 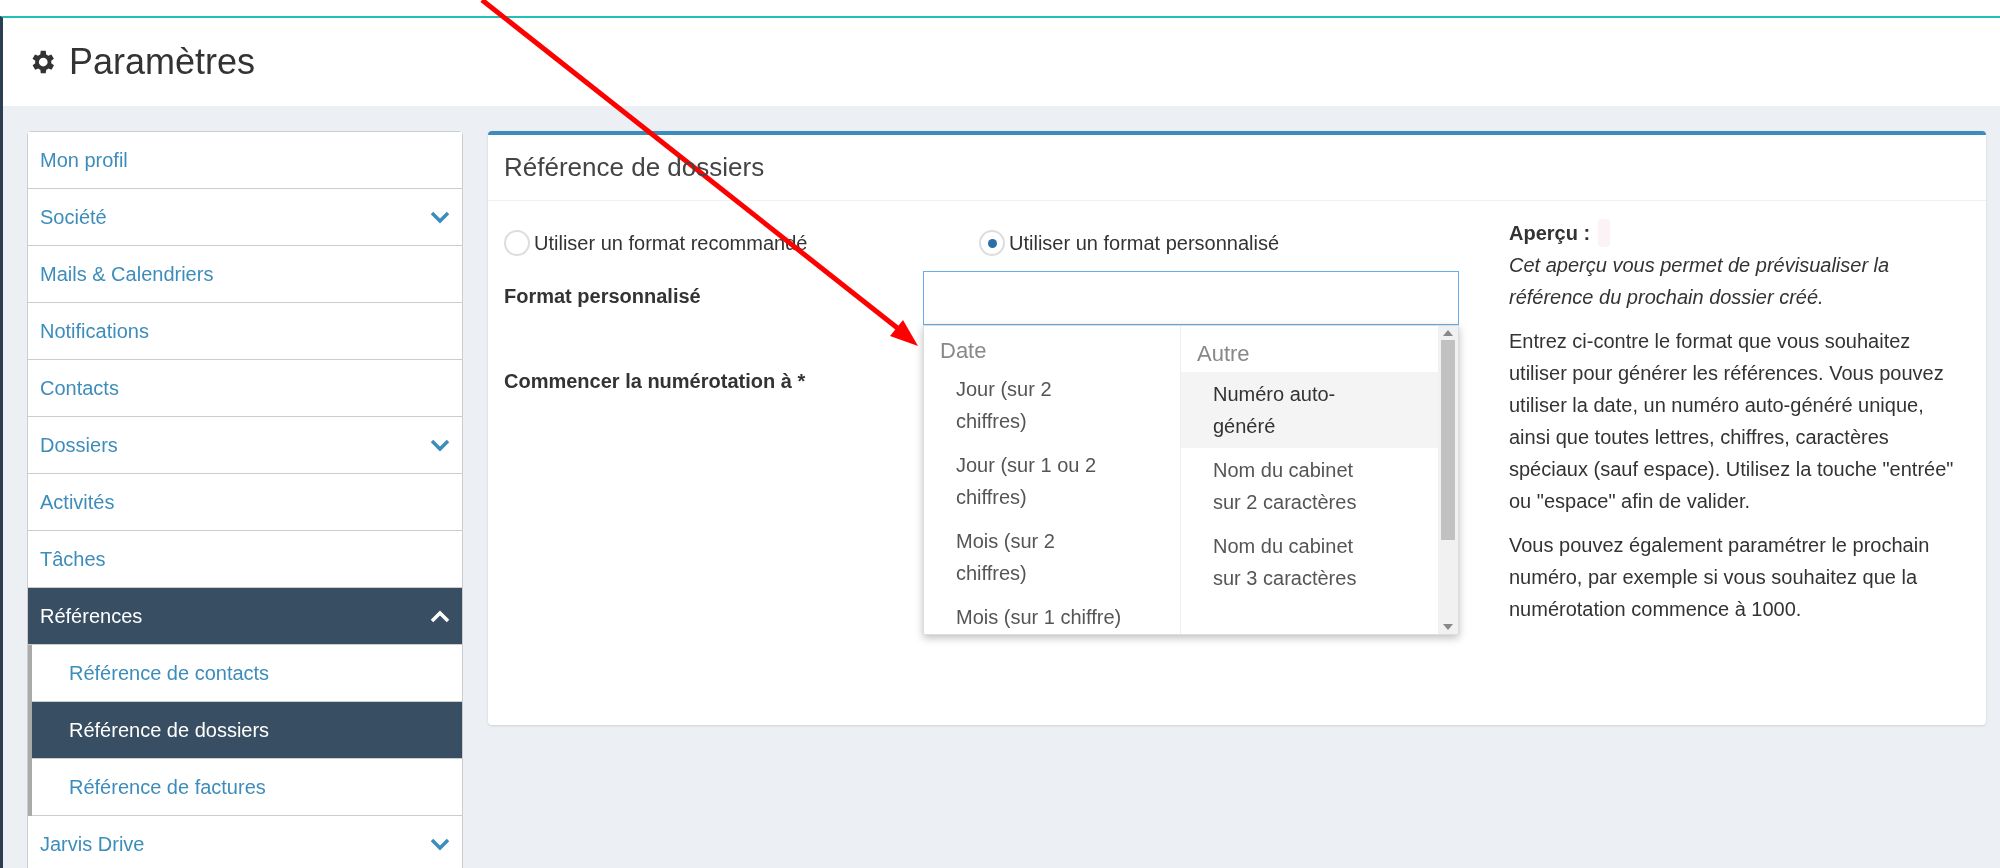 What do you see at coordinates (603, 296) in the screenshot?
I see `field-label: Format personnalisé` at bounding box center [603, 296].